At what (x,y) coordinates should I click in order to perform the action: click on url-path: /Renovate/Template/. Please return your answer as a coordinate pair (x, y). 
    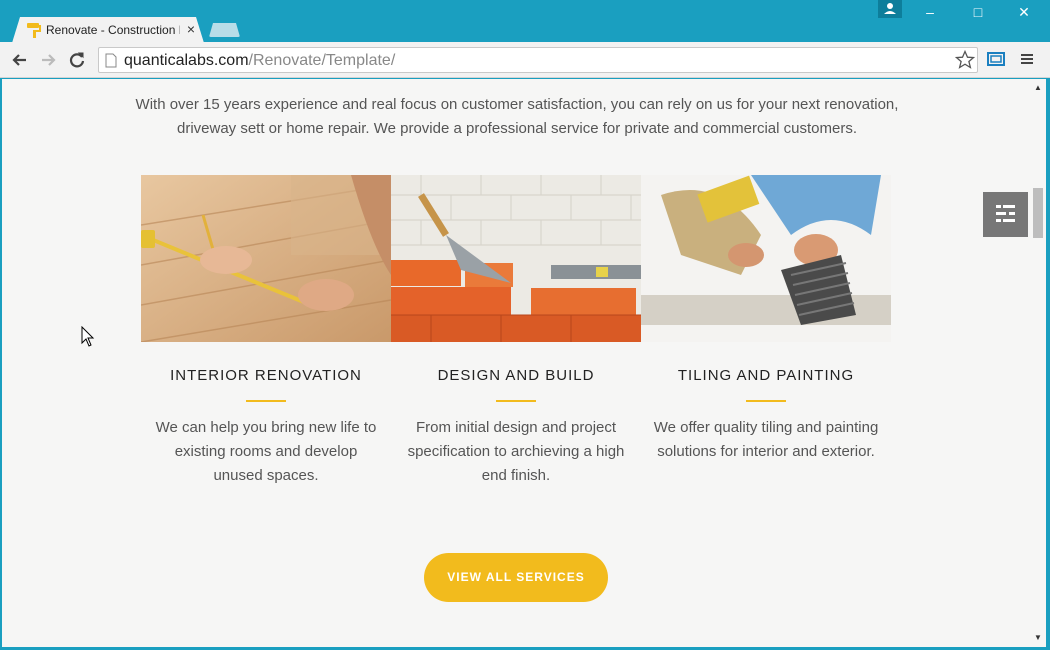
    Looking at the image, I should click on (322, 60).